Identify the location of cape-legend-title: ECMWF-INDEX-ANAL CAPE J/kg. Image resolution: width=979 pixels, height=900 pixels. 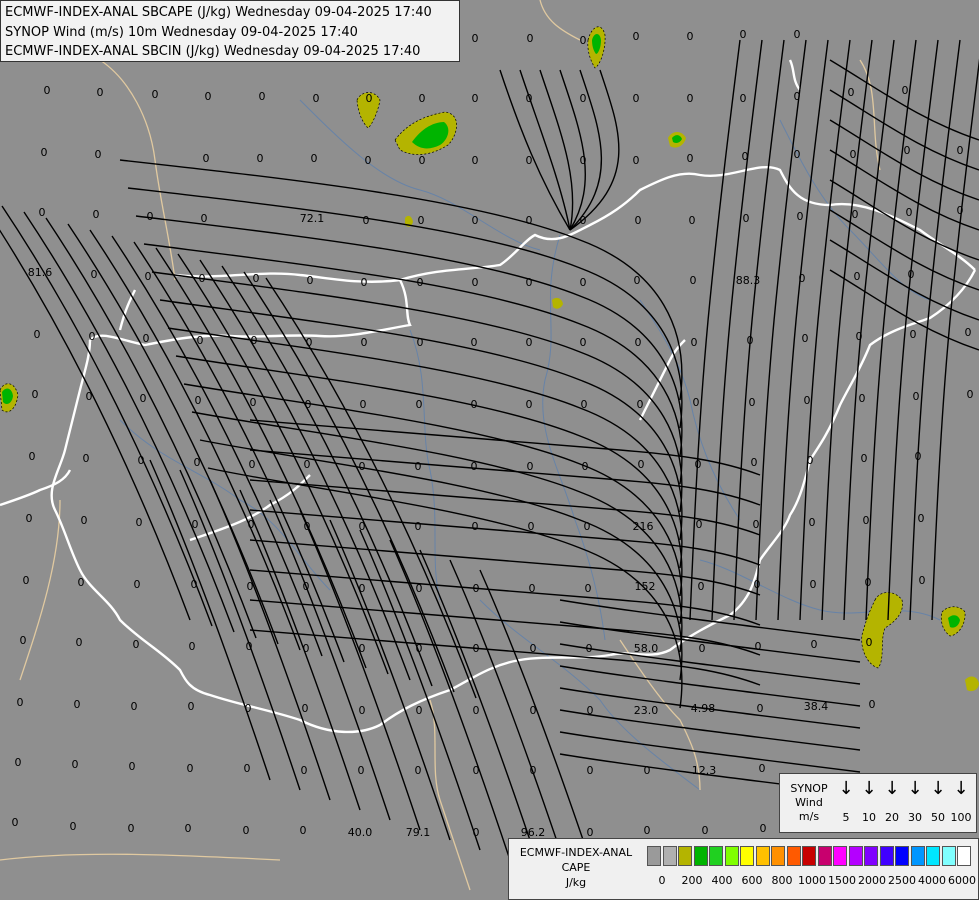
(576, 867).